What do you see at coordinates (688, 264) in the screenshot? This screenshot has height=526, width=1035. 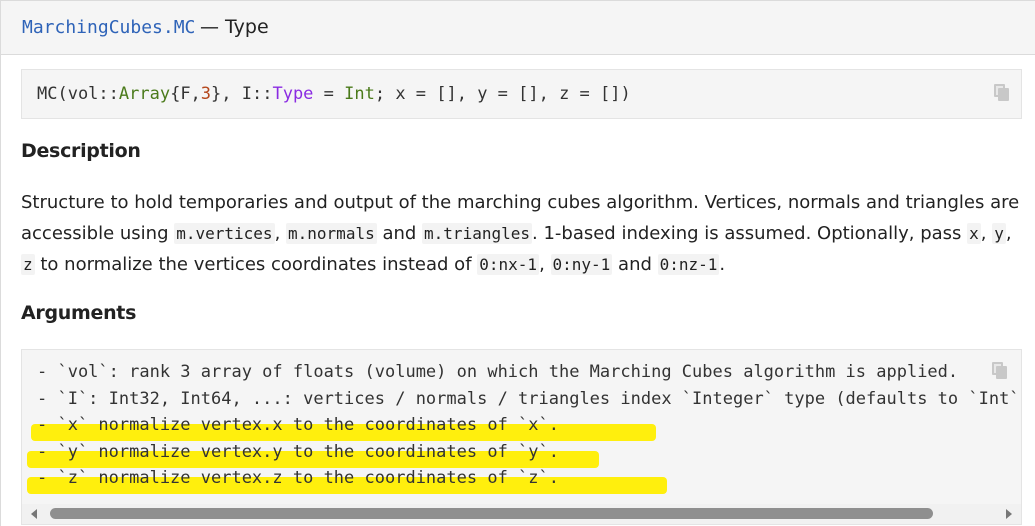 I see `inline-code: 0:nz-1` at bounding box center [688, 264].